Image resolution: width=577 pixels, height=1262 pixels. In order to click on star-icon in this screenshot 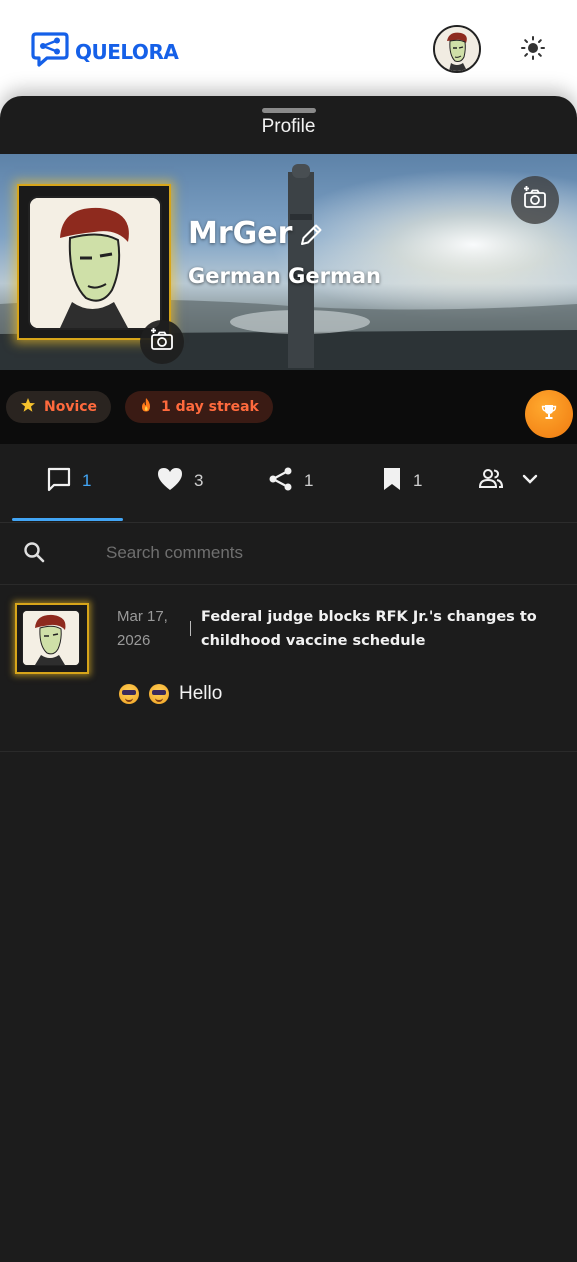, I will do `click(28, 407)`.